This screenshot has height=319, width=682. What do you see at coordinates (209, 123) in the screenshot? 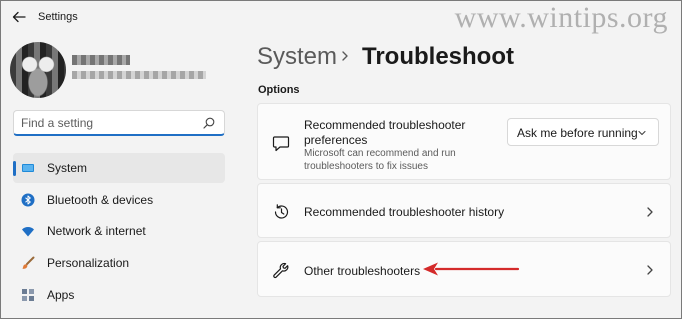
I see `search-icon` at bounding box center [209, 123].